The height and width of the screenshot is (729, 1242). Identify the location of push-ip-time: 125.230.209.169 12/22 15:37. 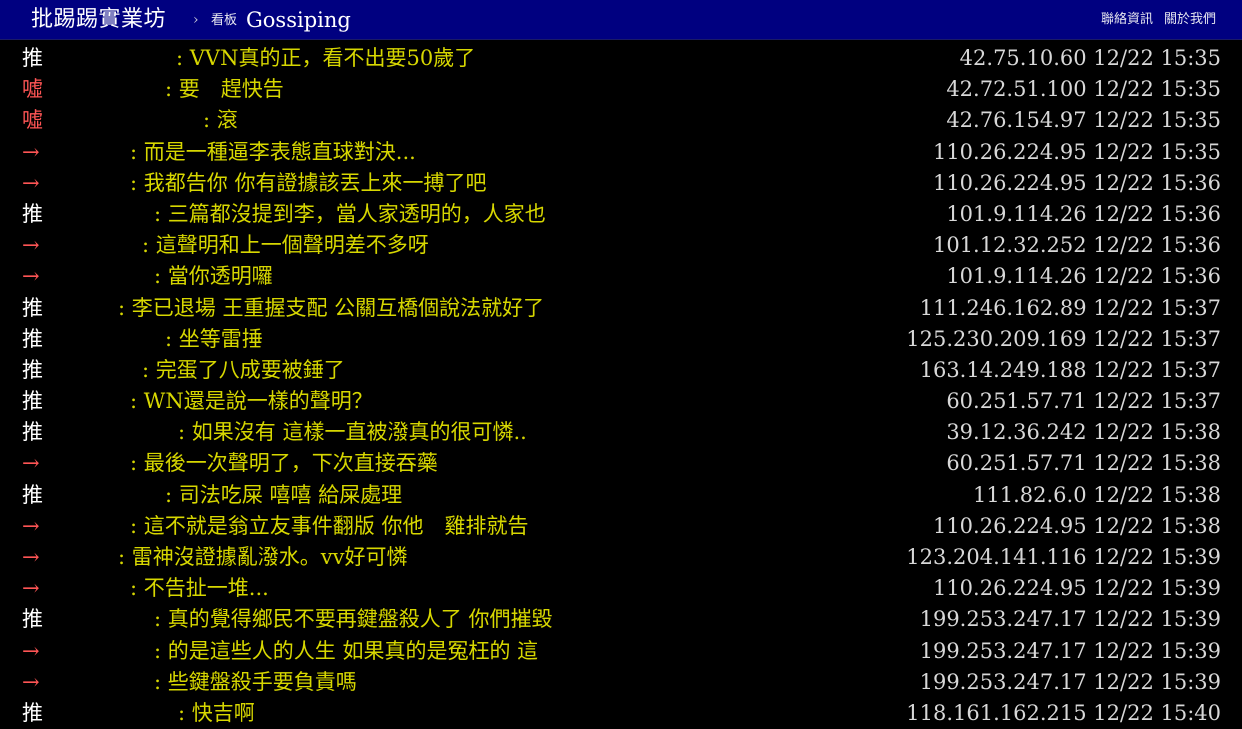
(1063, 339).